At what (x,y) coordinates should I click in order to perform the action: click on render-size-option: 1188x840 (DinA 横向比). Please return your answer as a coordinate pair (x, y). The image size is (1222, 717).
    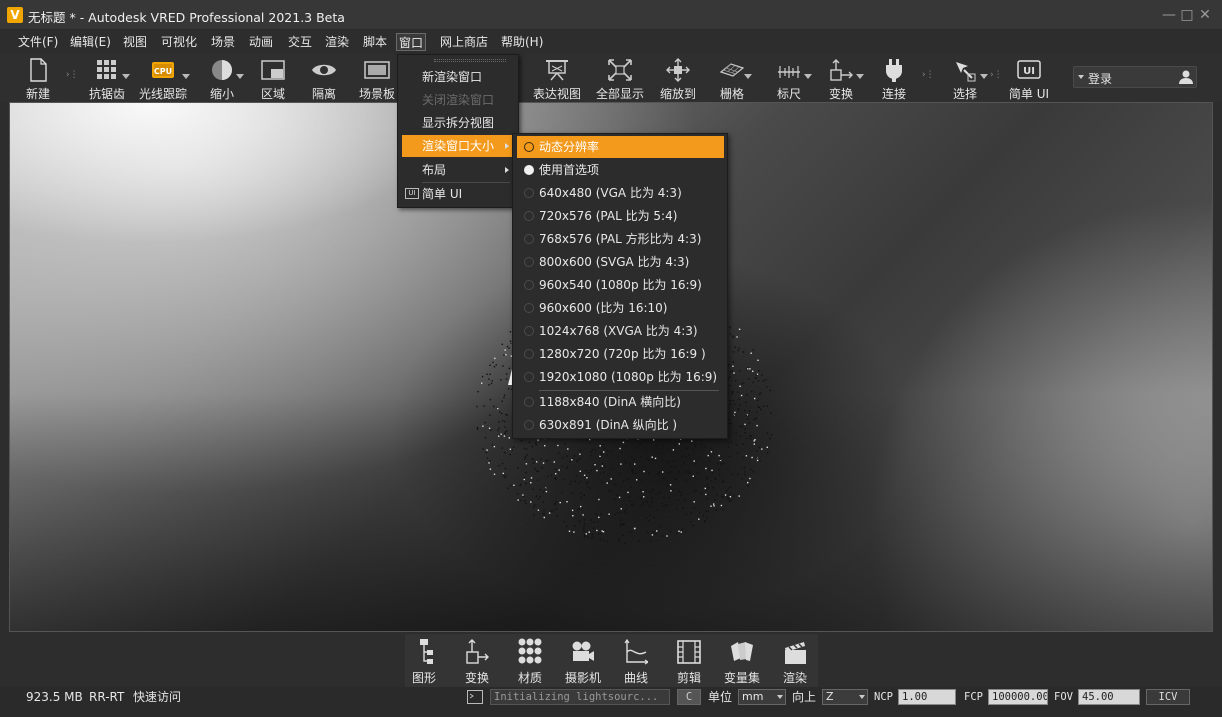
    Looking at the image, I should click on (620, 402).